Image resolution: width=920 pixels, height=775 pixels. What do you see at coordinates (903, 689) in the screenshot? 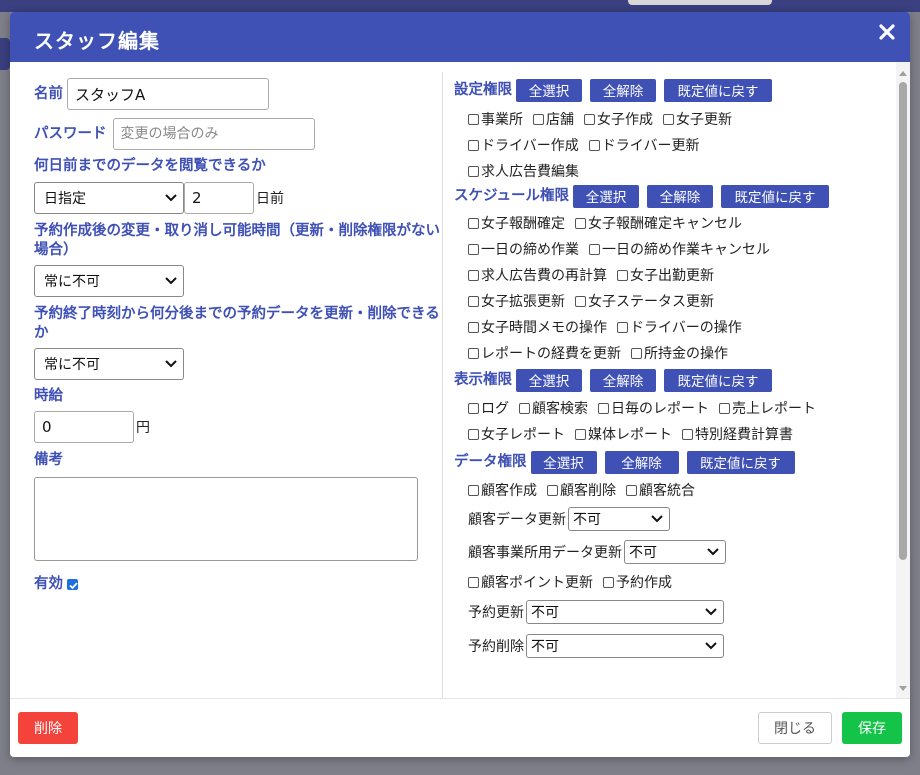
I see `scroll-down-icon` at bounding box center [903, 689].